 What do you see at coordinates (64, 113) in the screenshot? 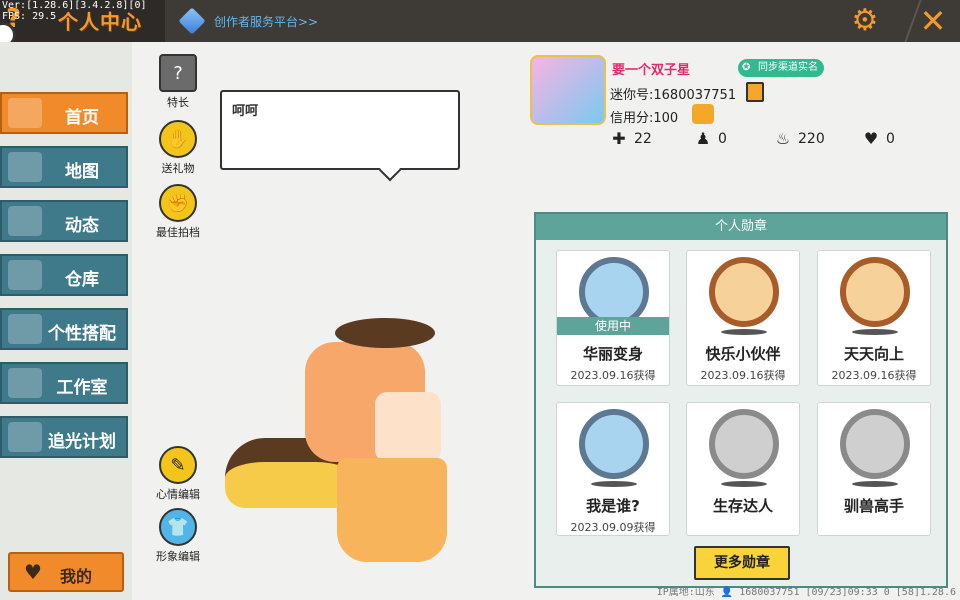
I see `sidebar-item-home: 首页` at bounding box center [64, 113].